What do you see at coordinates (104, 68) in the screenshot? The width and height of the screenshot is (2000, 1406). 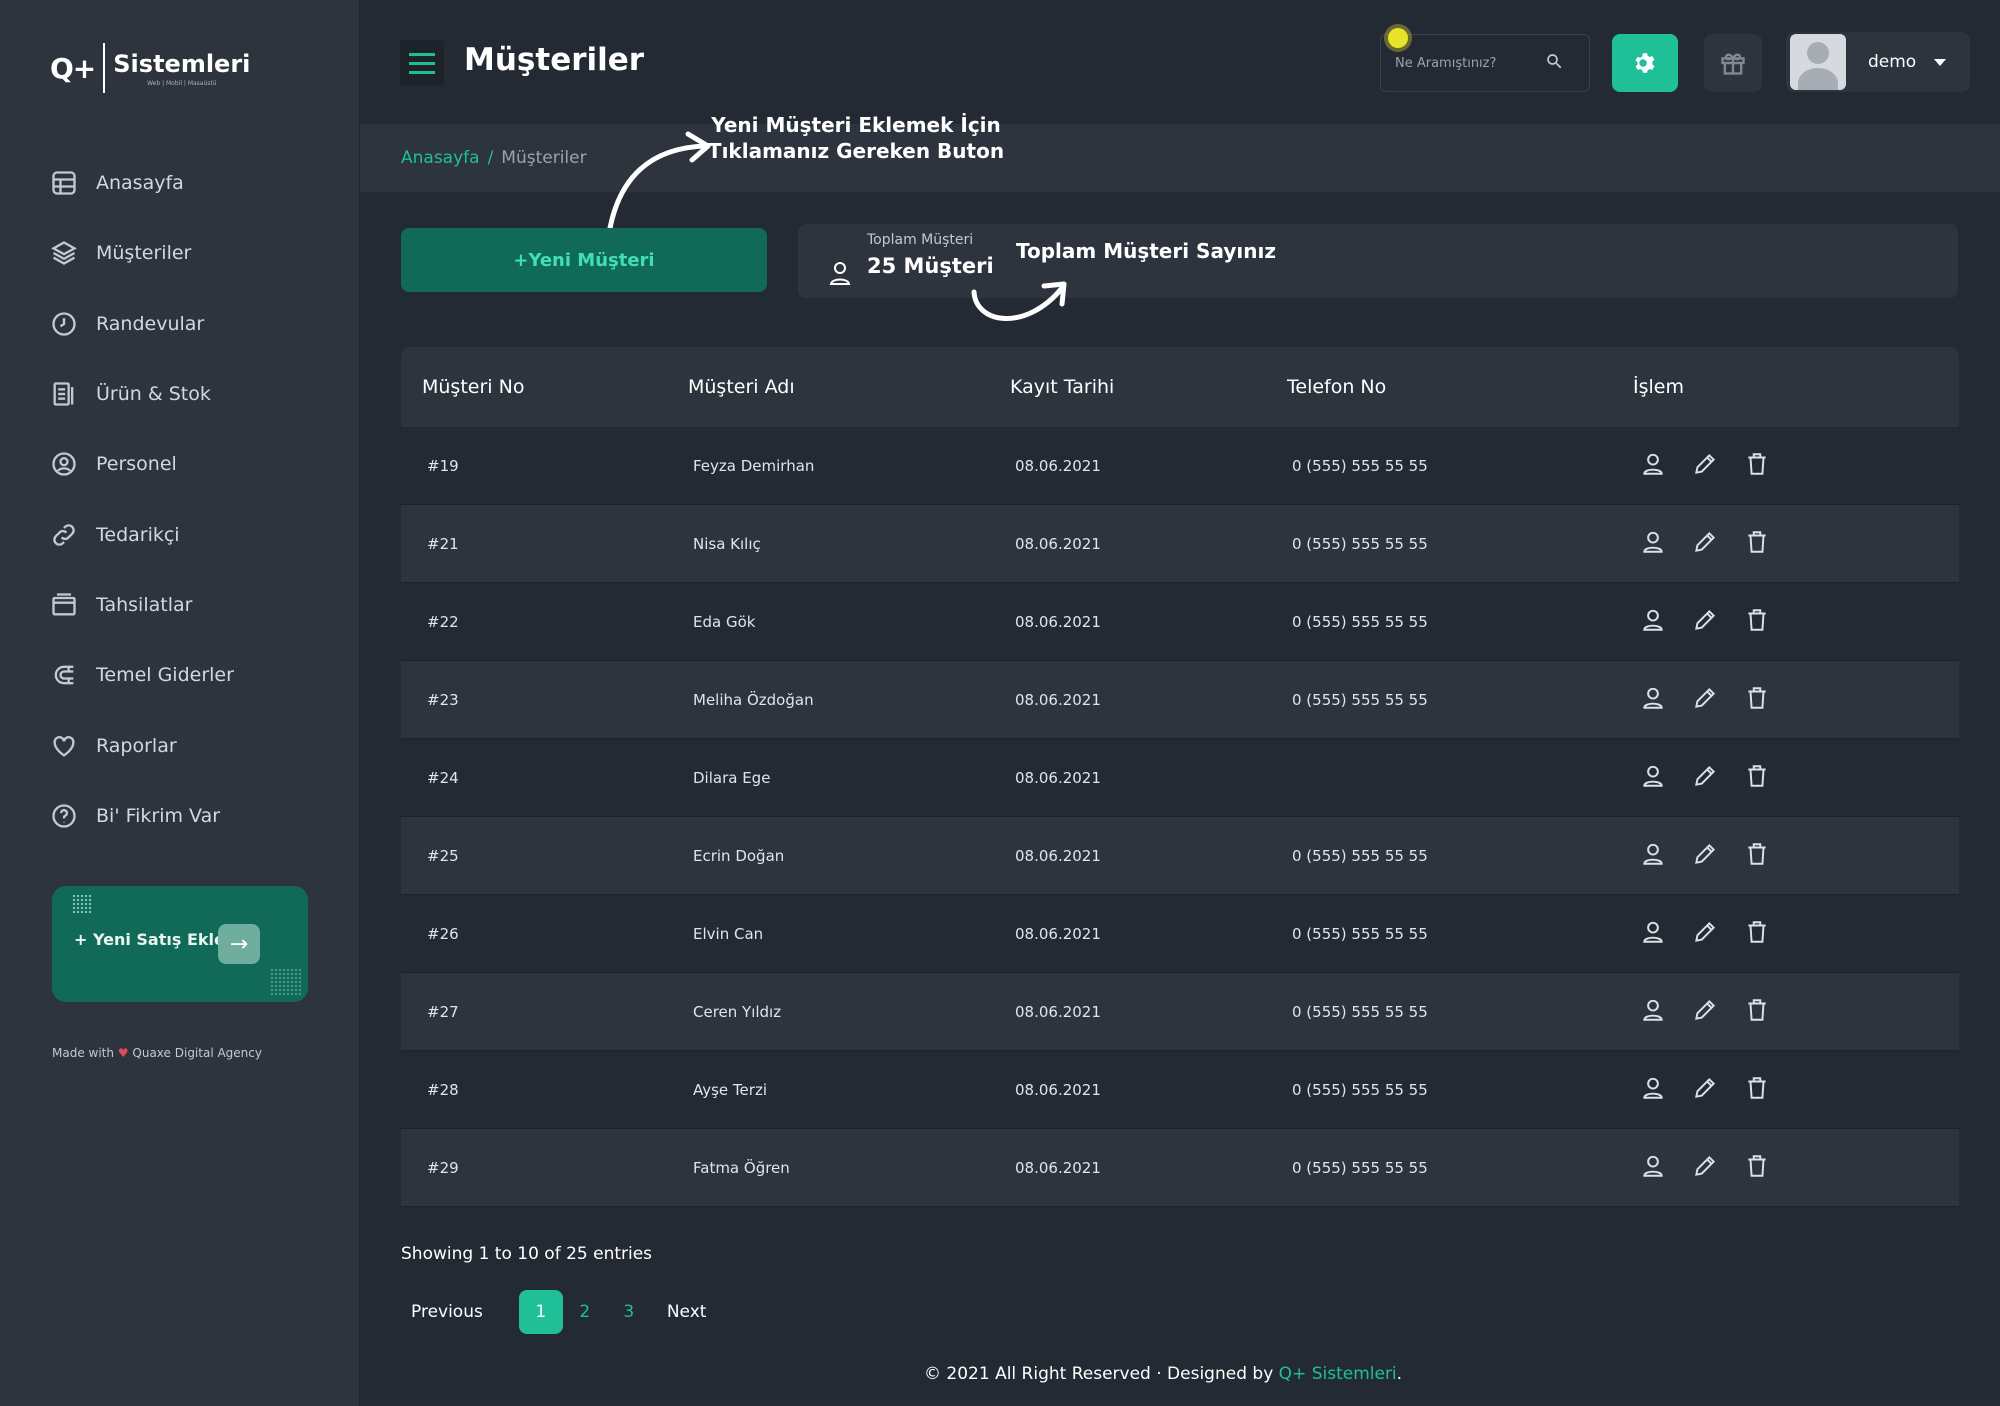 I see `logo-divider` at bounding box center [104, 68].